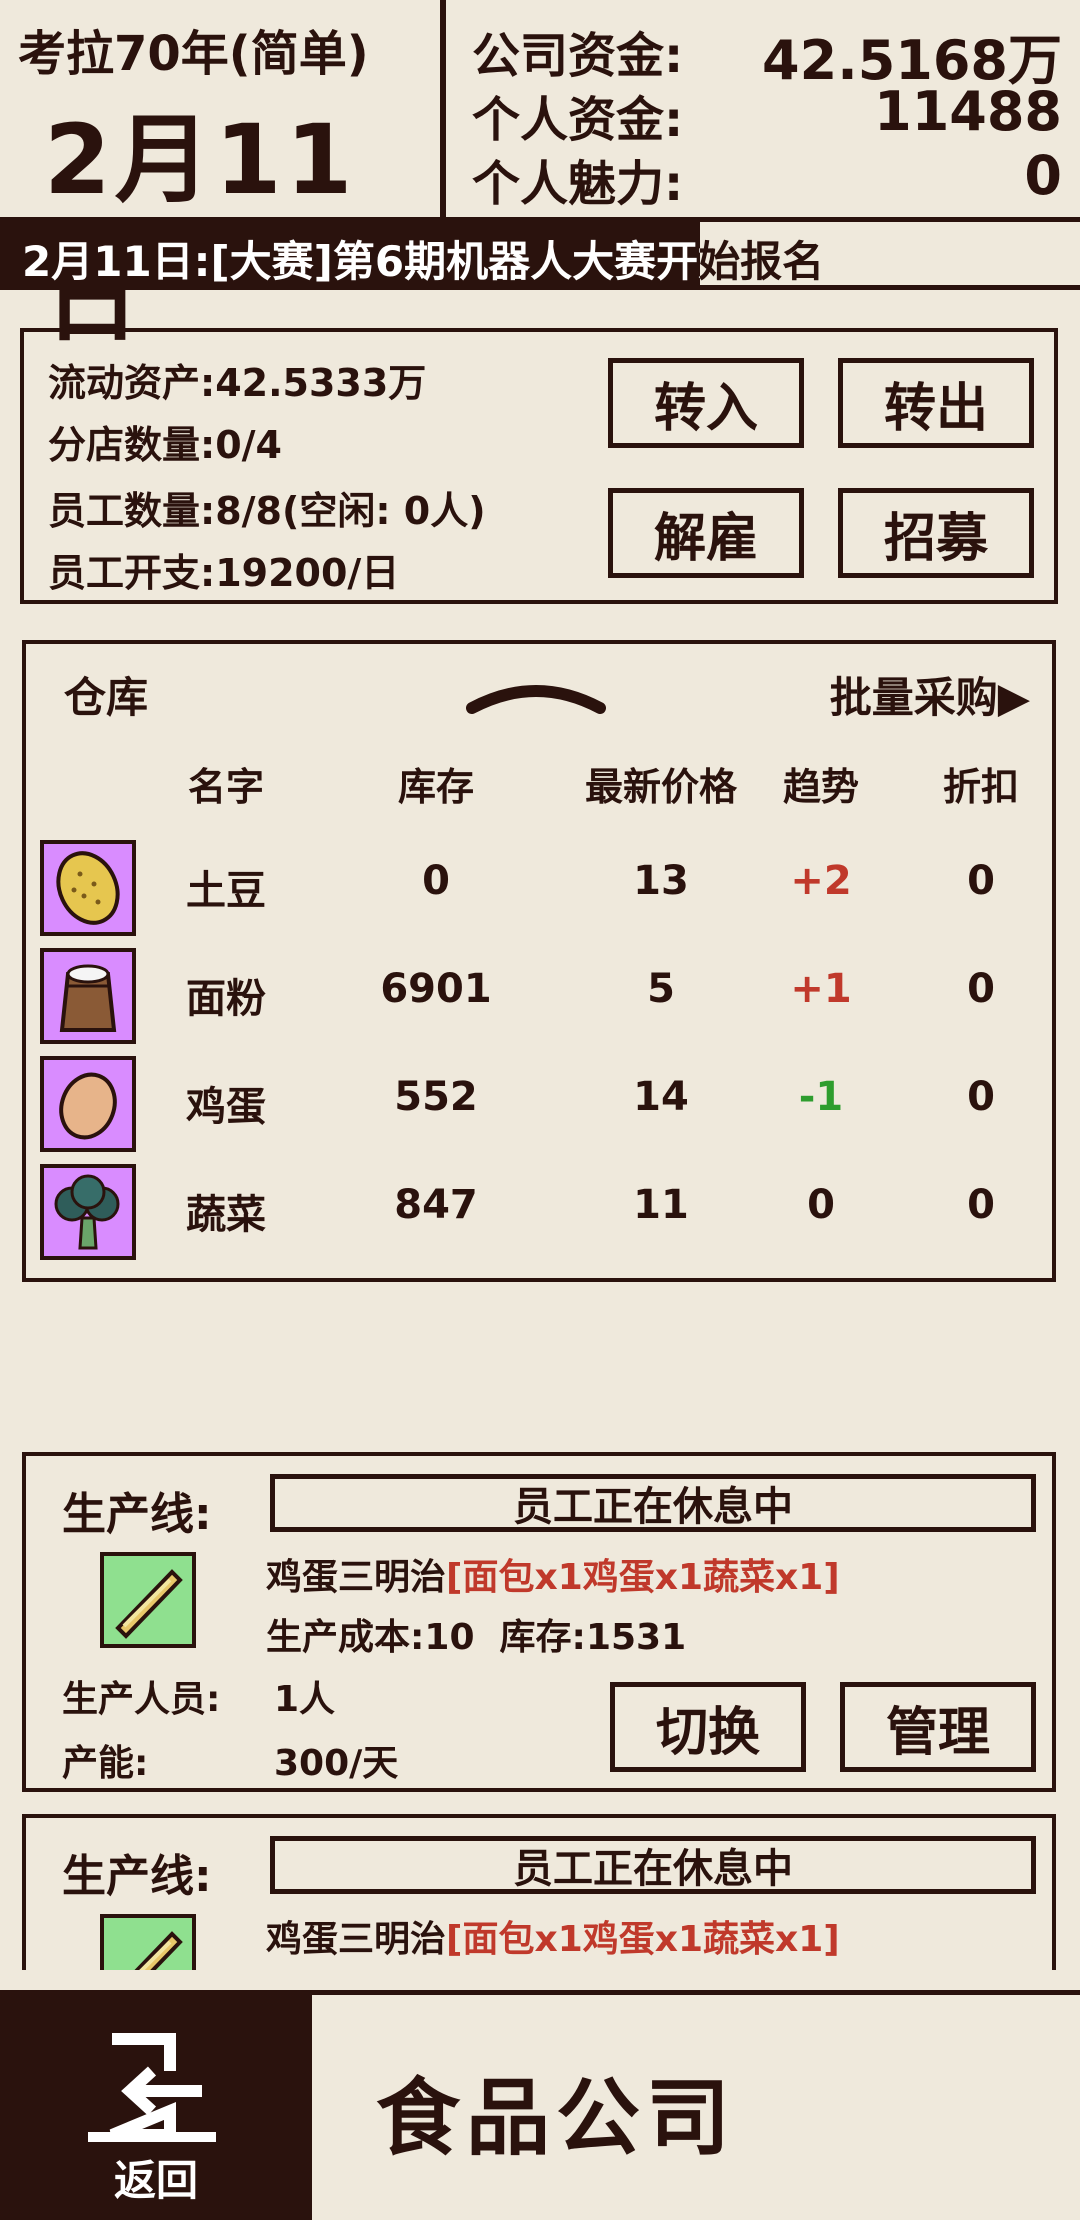  Describe the element at coordinates (141, 1699) in the screenshot. I see `workers-label: 生产人员:` at that location.